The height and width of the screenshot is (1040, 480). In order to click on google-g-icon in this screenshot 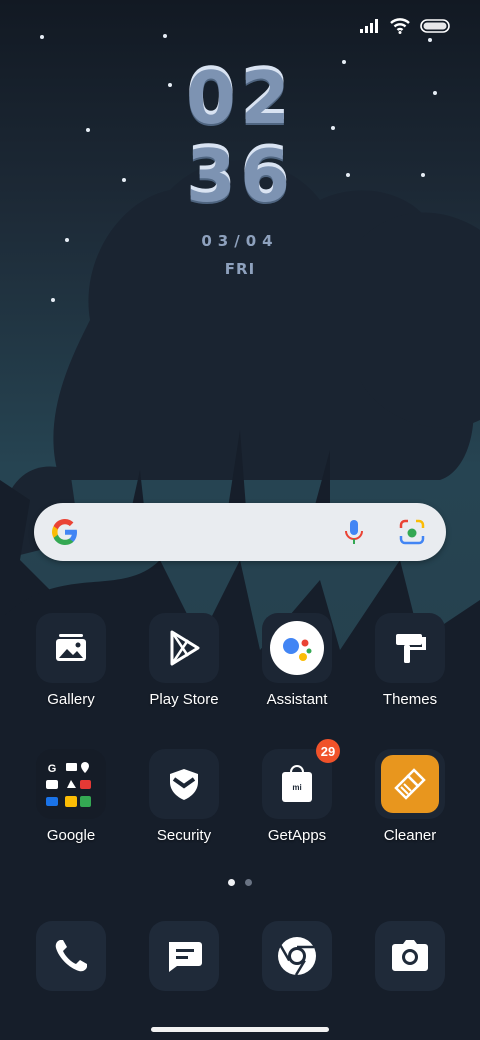, I will do `click(64, 532)`.